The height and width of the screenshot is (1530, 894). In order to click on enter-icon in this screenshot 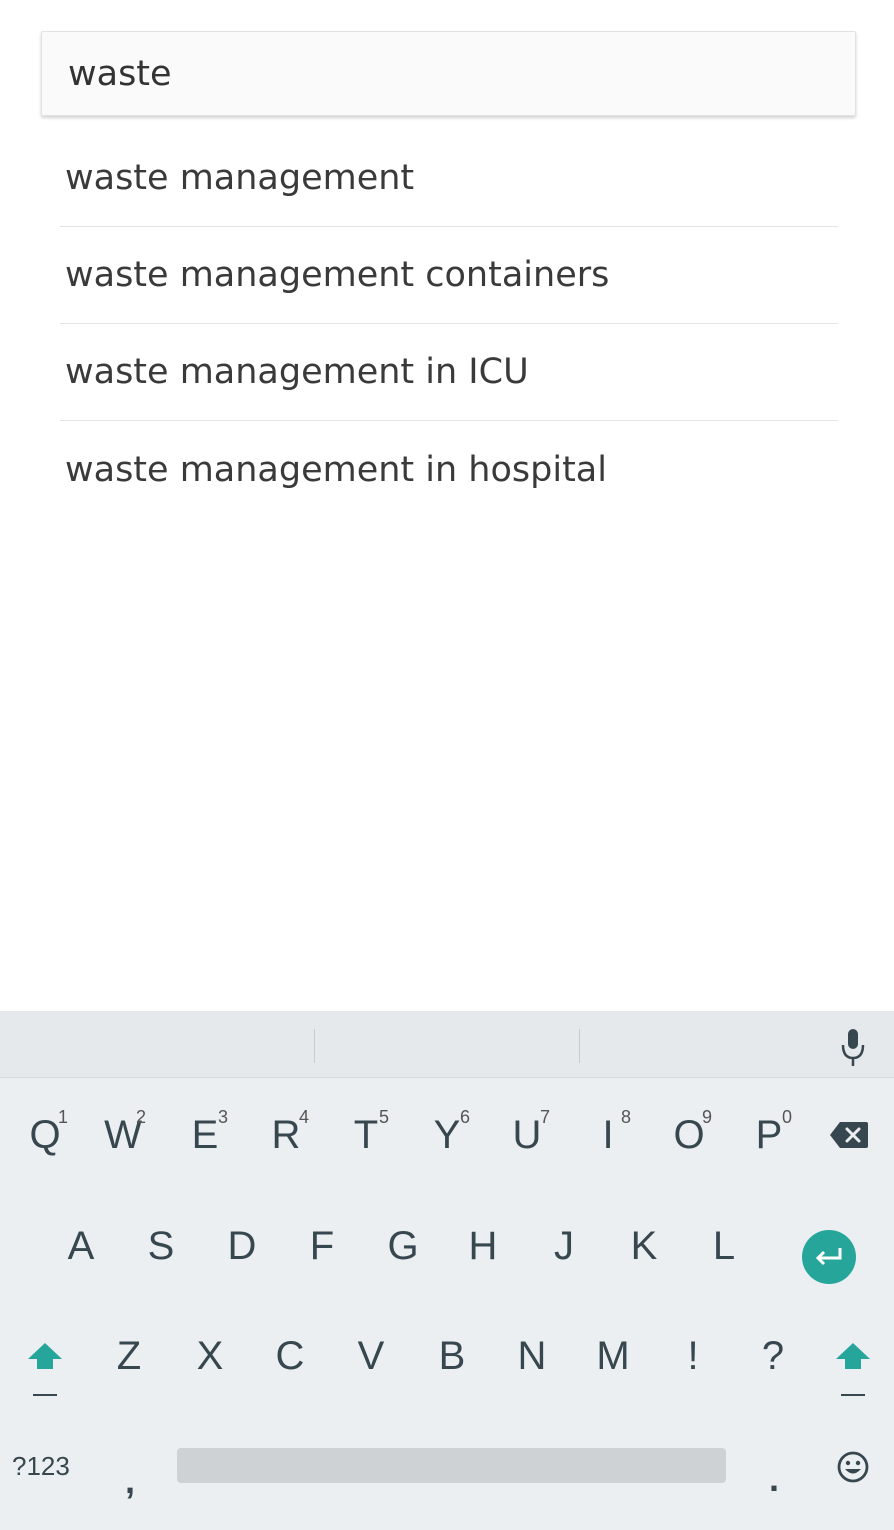, I will do `click(828, 1257)`.